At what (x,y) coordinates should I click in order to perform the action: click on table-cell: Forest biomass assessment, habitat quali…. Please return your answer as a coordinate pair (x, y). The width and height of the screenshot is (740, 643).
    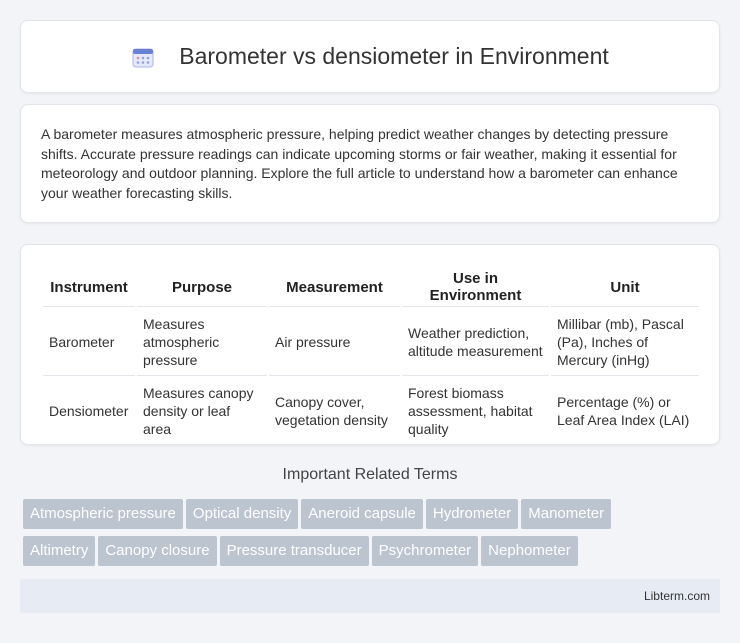
    Looking at the image, I should click on (475, 411).